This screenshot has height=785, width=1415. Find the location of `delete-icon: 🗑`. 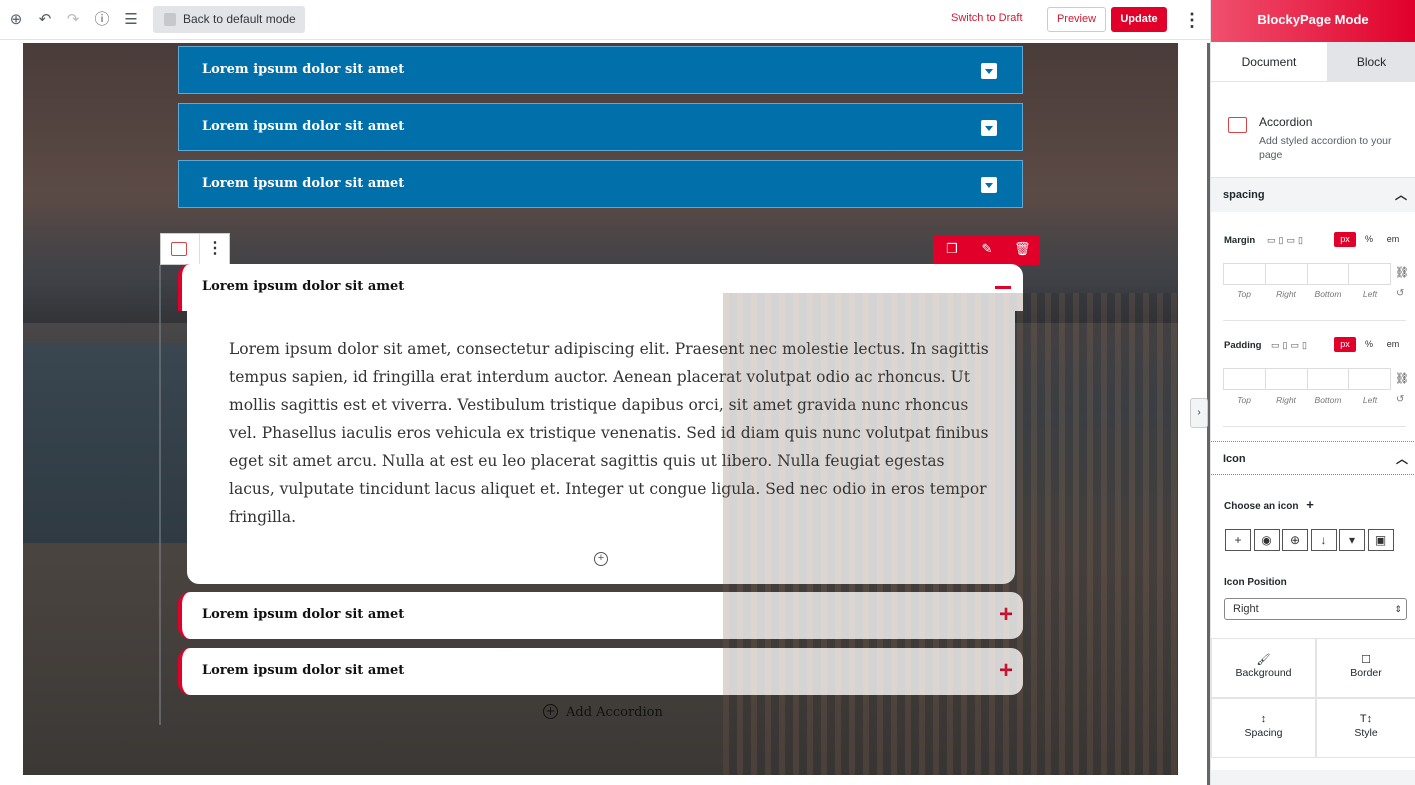

delete-icon: 🗑 is located at coordinates (1022, 249).